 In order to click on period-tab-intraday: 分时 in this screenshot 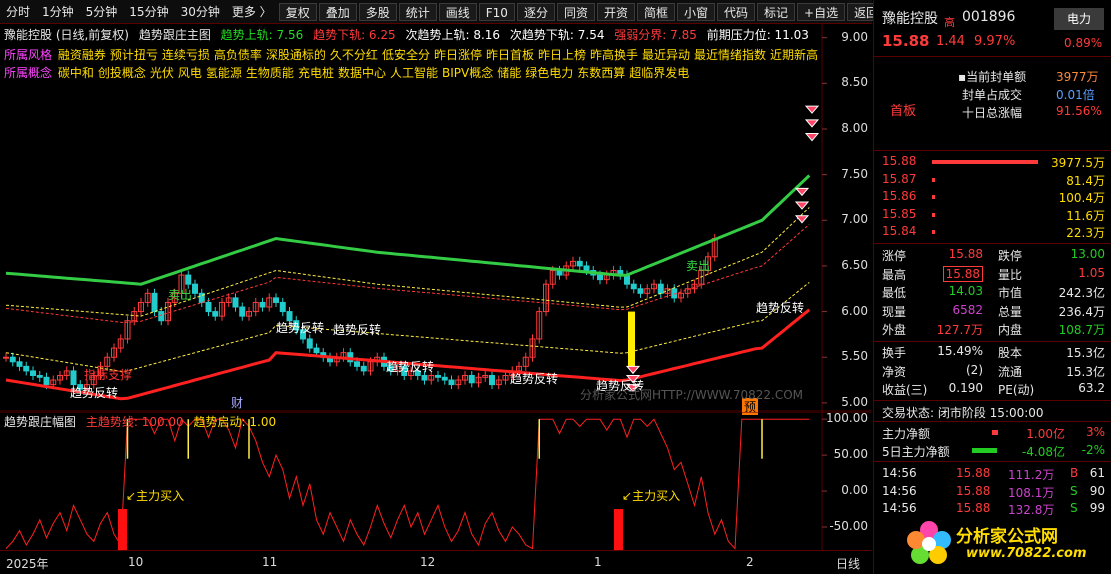, I will do `click(18, 12)`.